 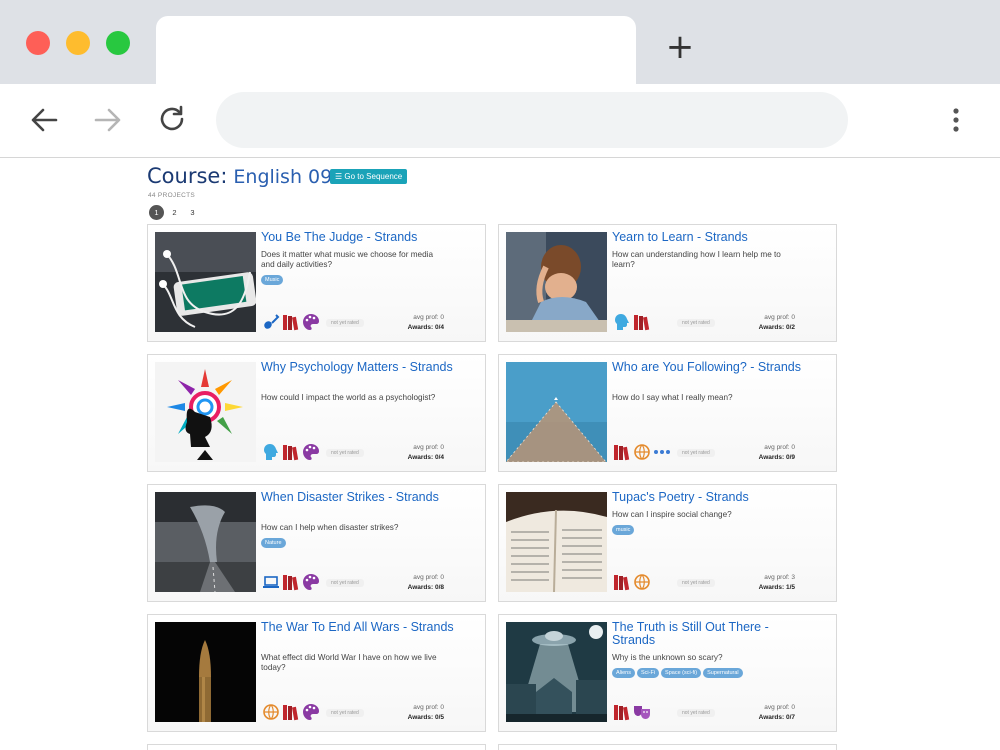 I want to click on browser-toolbar, so click(x=500, y=121).